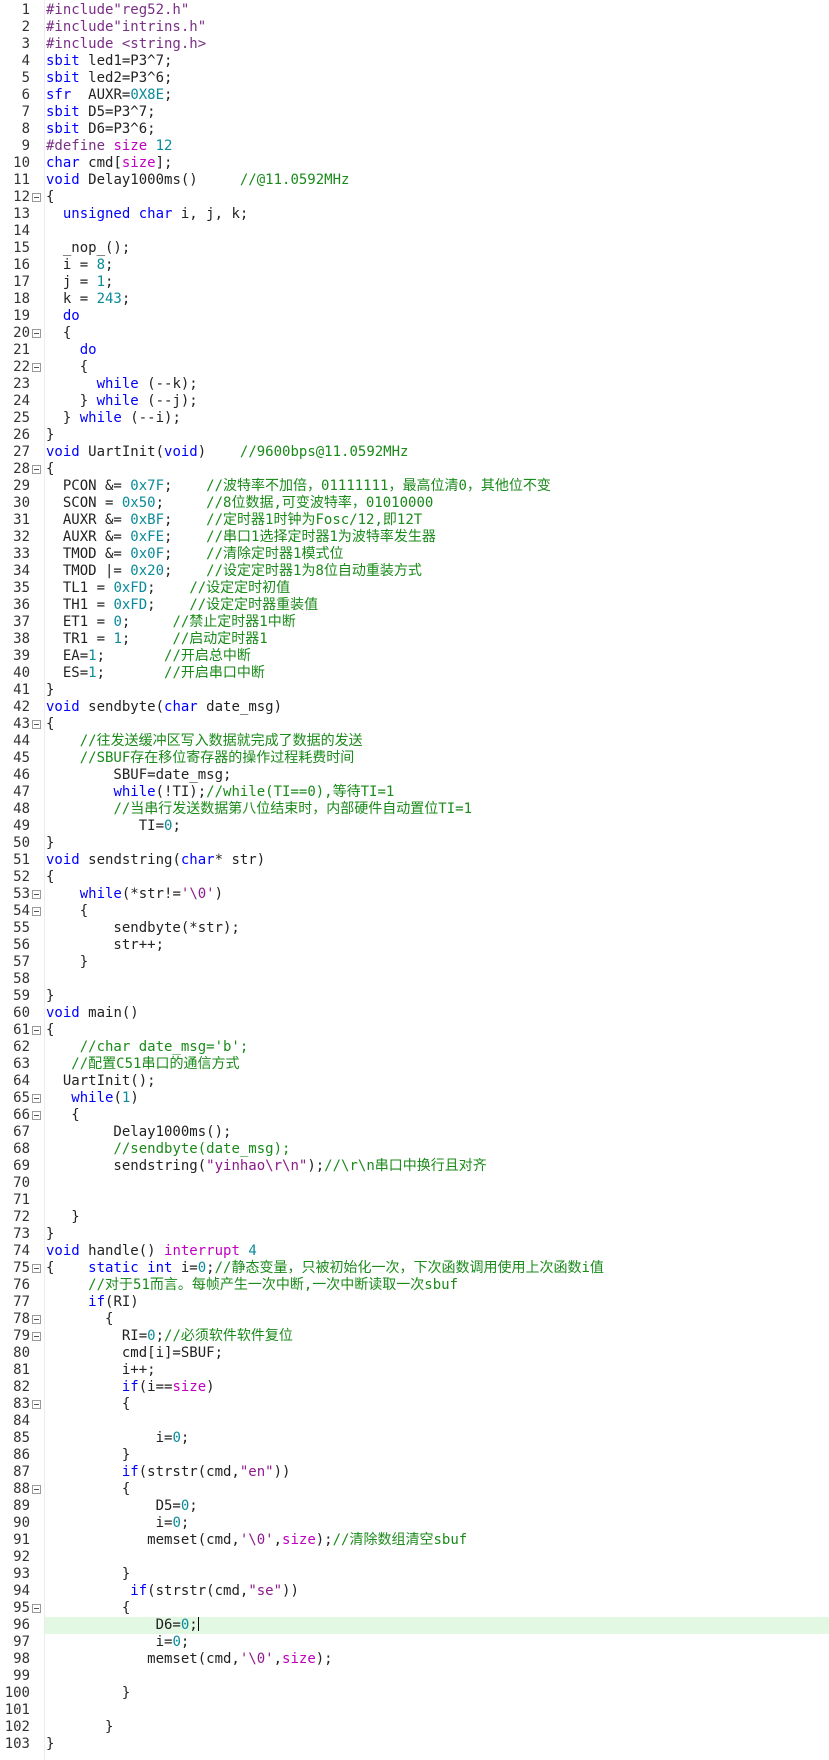 This screenshot has width=829, height=1760. What do you see at coordinates (241, 537) in the screenshot?
I see `code-line: AUXR &= 0xFE; //串口1选择定时器1为波特率发生器` at bounding box center [241, 537].